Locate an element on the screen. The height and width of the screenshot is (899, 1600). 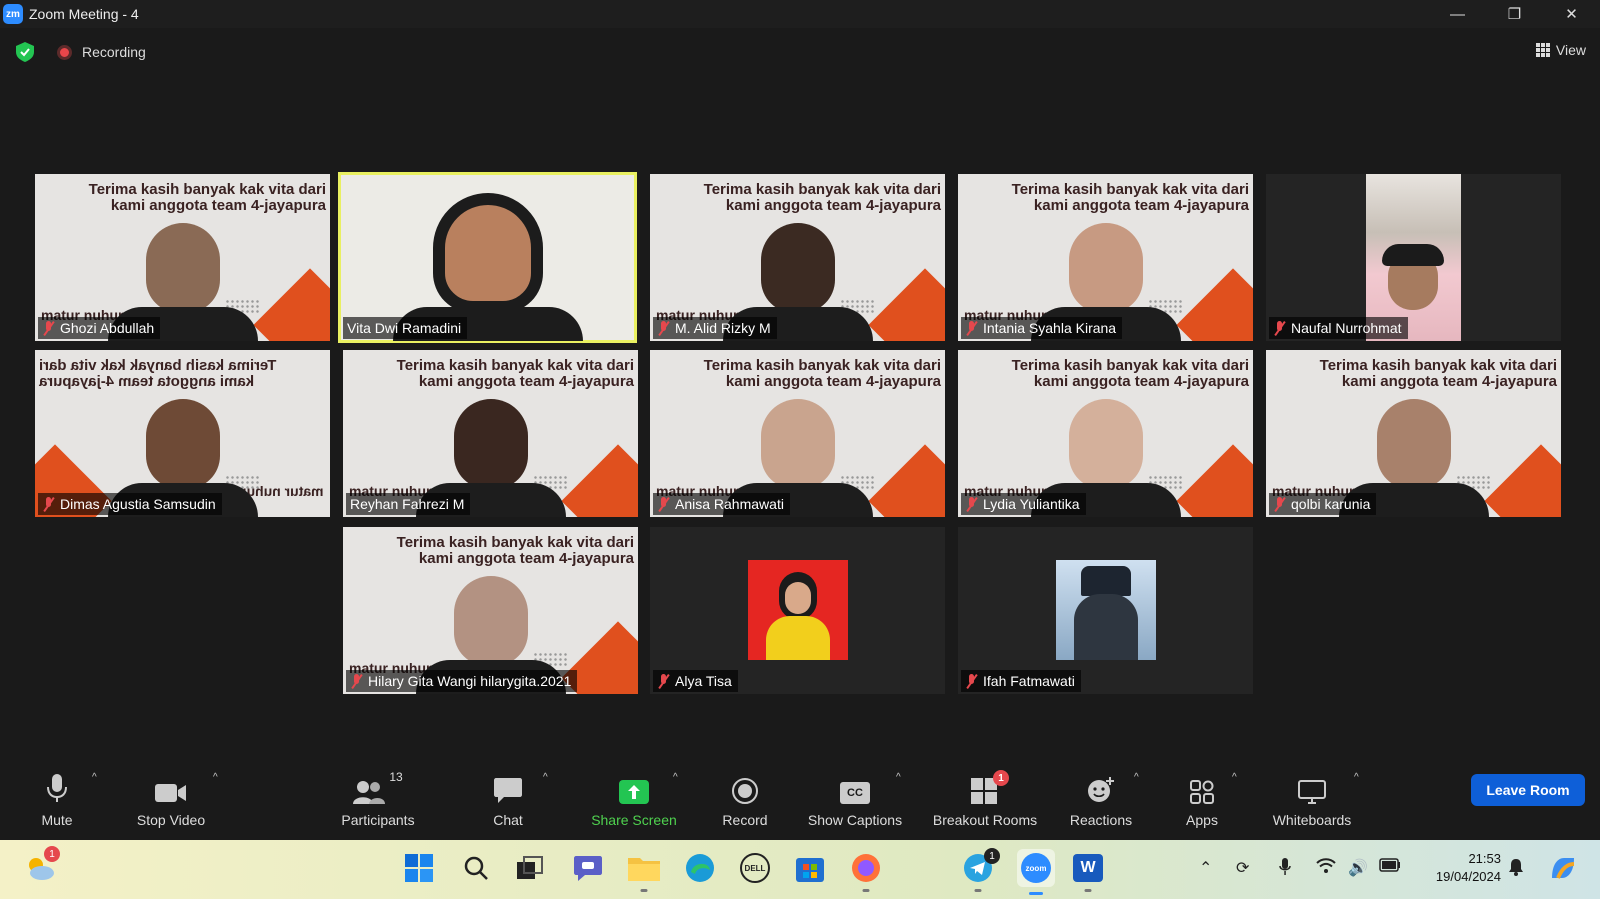
audio-options-chevron-icon: ^ is located at coordinates (94, 777).